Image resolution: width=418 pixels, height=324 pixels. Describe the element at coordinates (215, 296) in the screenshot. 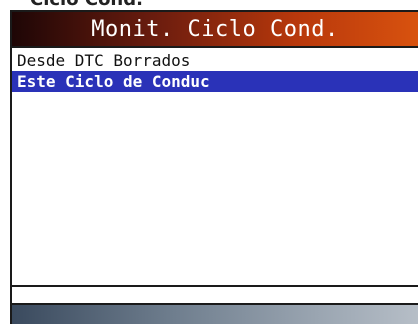

I see `status-area` at that location.